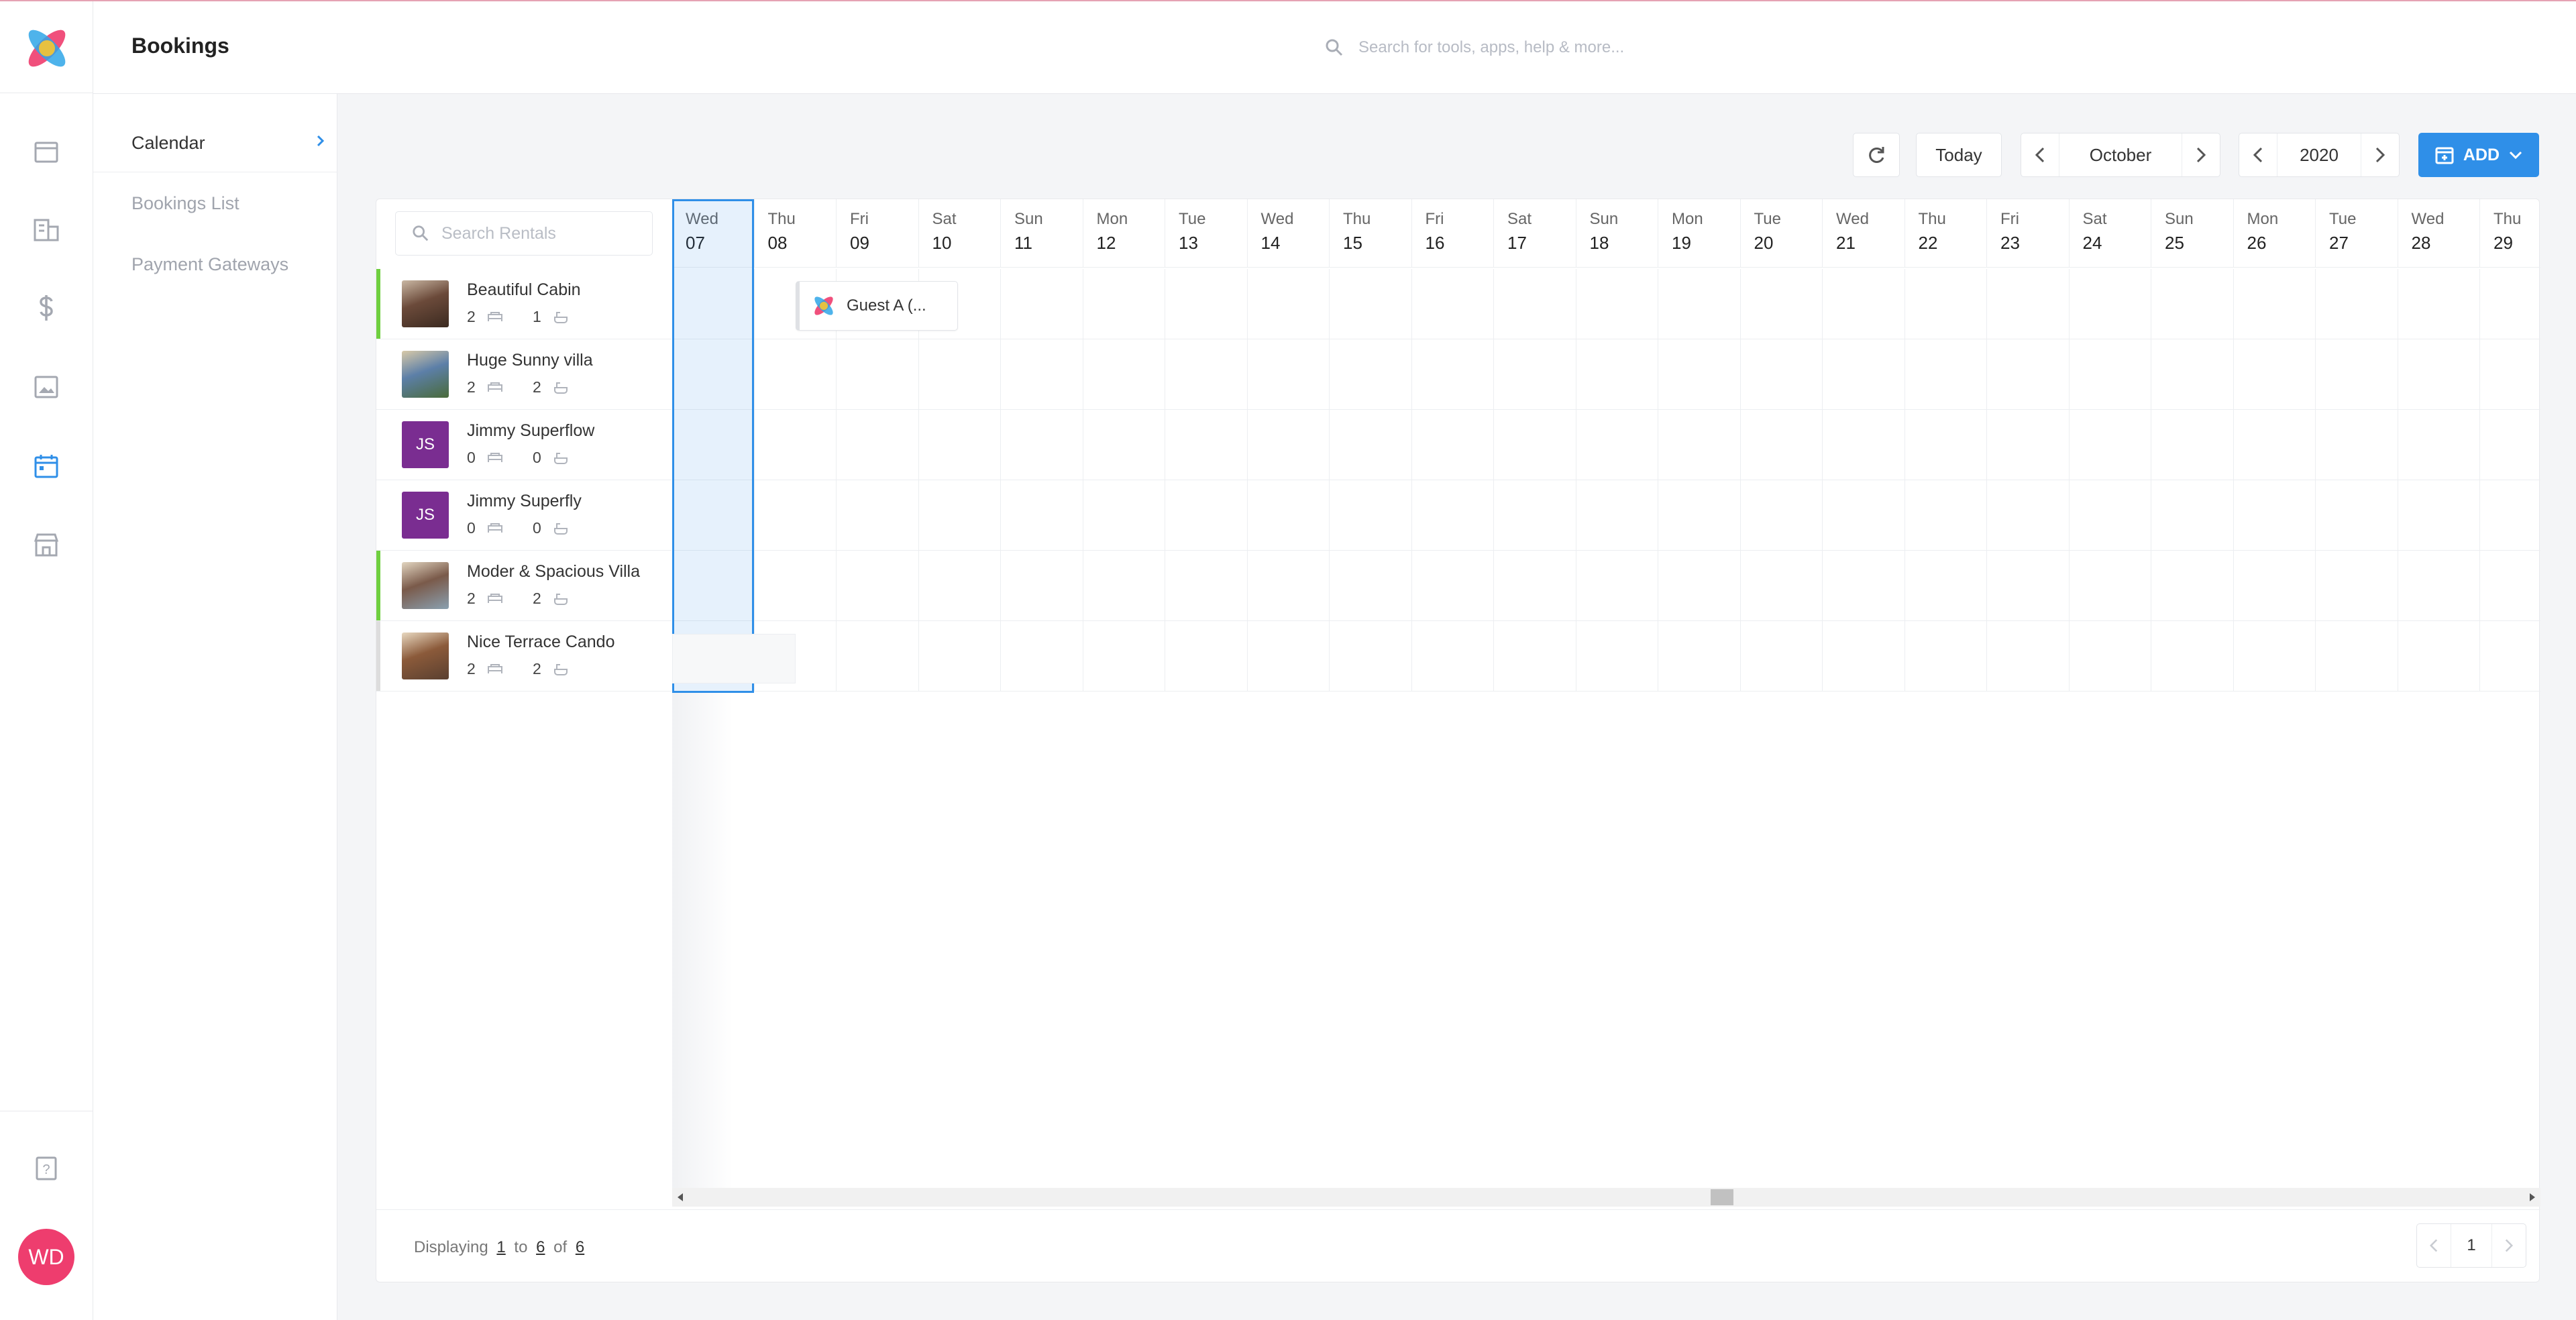 The width and height of the screenshot is (2576, 1320). Describe the element at coordinates (46, 466) in the screenshot. I see `calendar-icon` at that location.